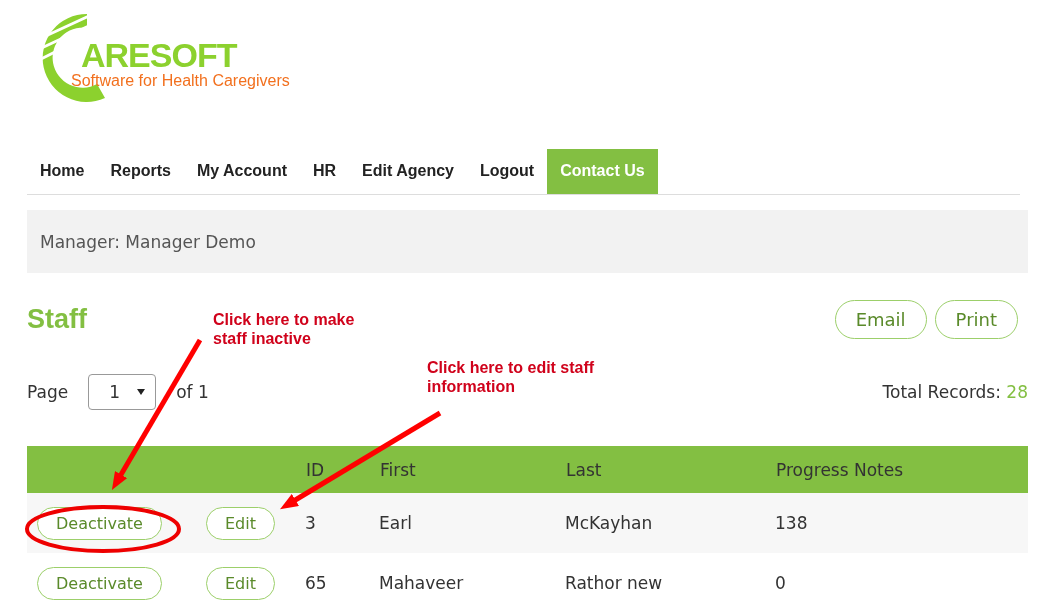 This screenshot has height=611, width=1051. I want to click on nav-tab: Reports, so click(140, 171).